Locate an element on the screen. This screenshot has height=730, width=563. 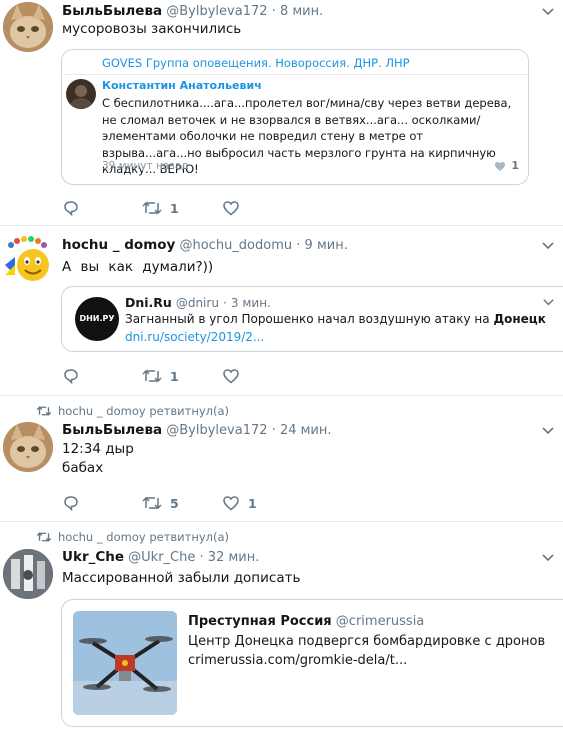
inner-author-name: Константин Анатольевич is located at coordinates (182, 85).